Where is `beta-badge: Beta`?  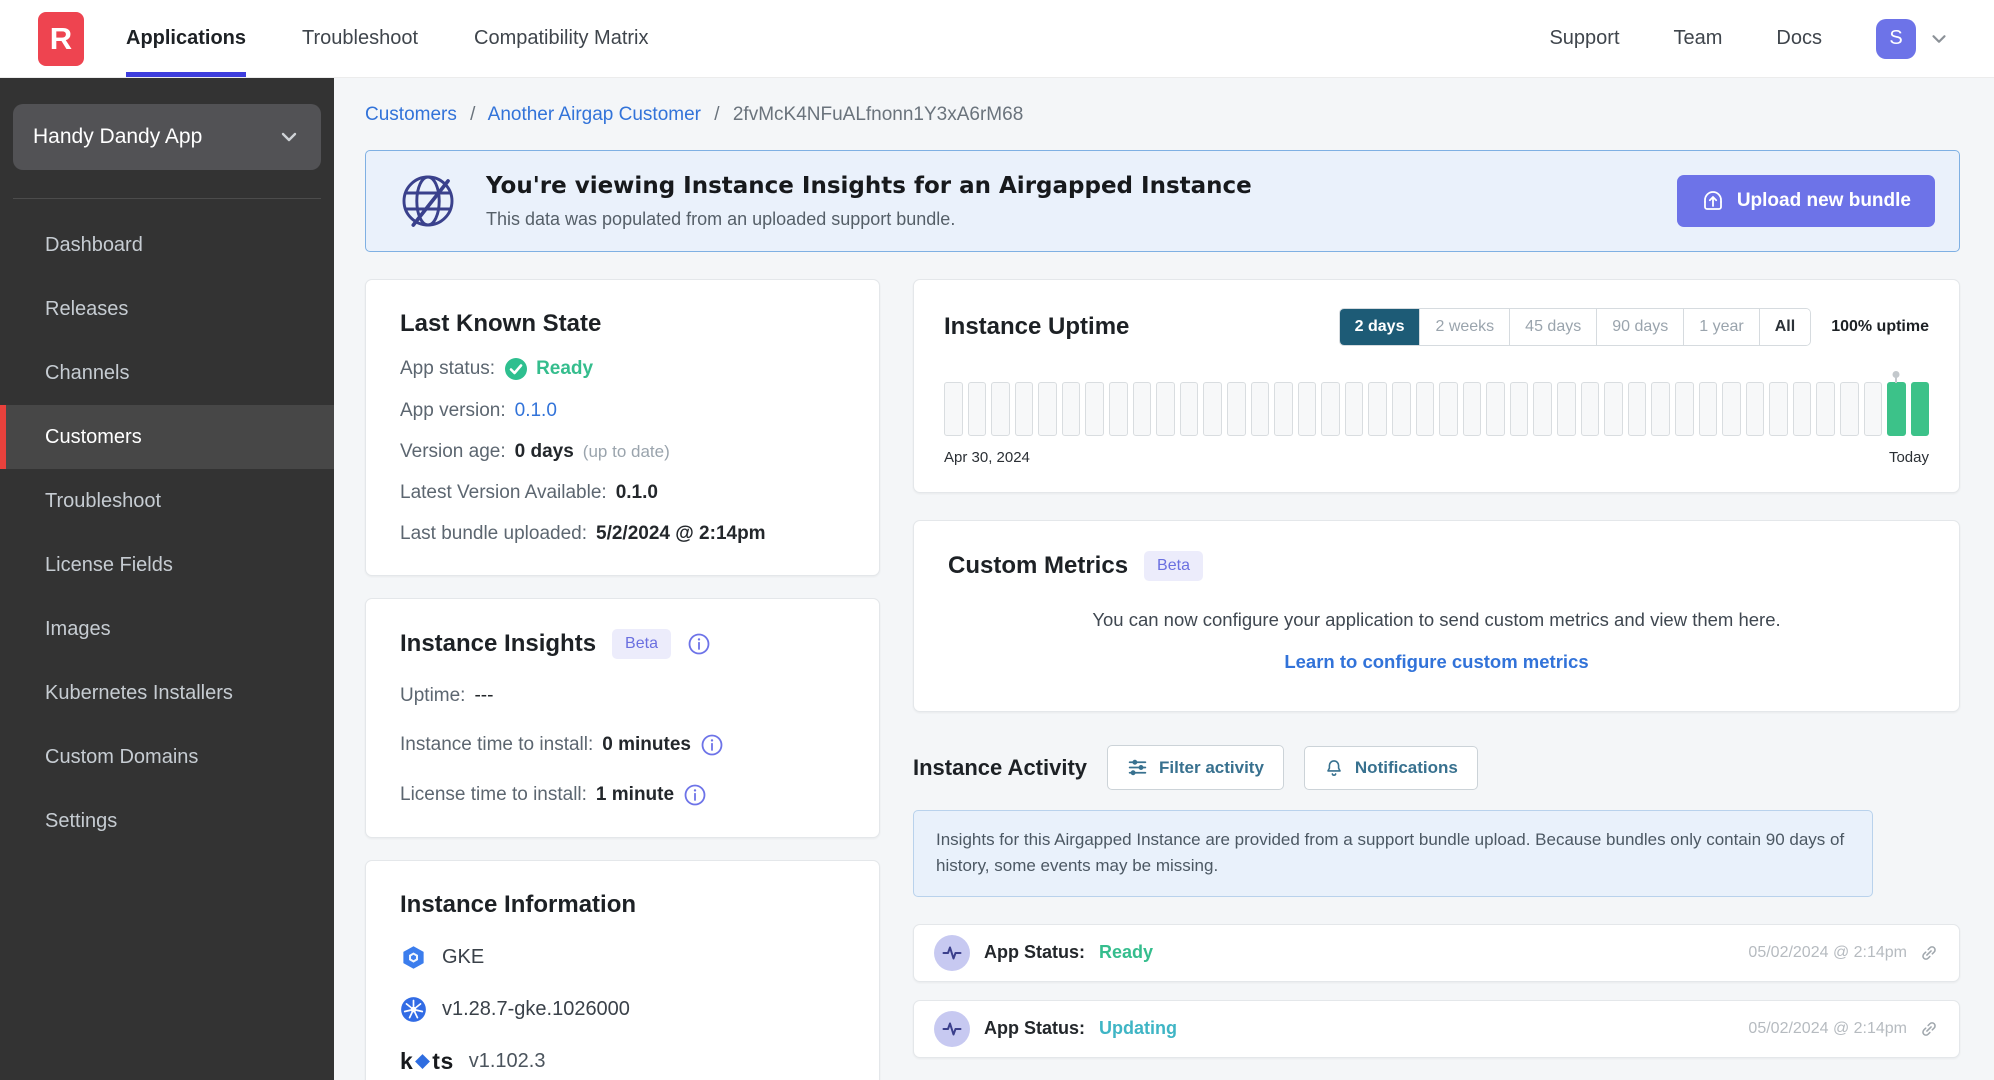
beta-badge: Beta is located at coordinates (641, 644).